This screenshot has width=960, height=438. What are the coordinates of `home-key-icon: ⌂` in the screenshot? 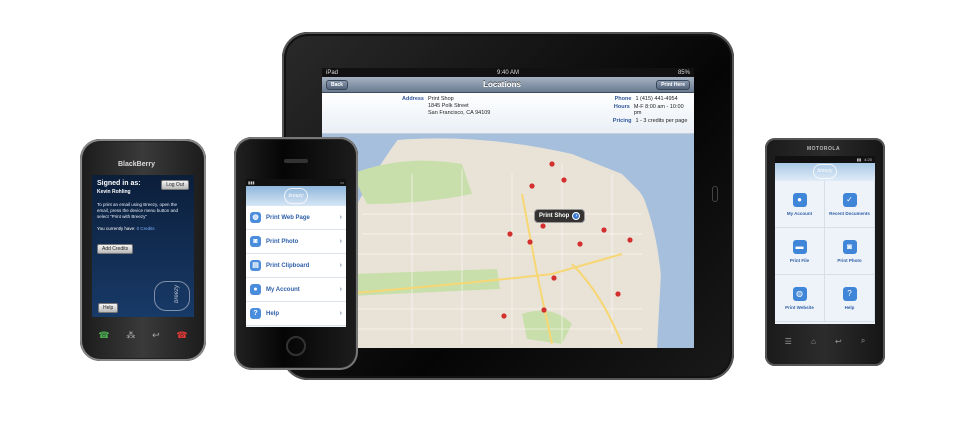 It's located at (813, 341).